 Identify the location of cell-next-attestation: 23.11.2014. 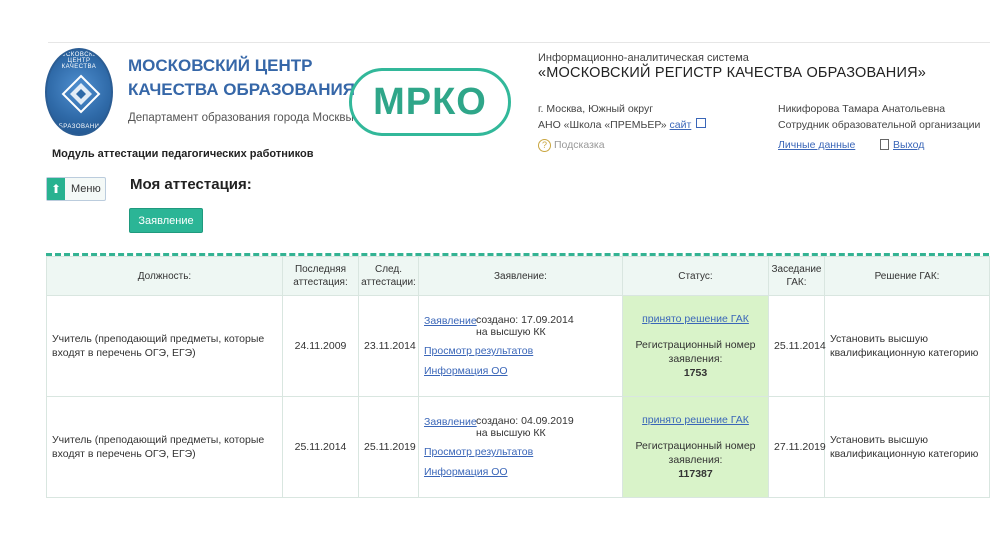
(388, 346).